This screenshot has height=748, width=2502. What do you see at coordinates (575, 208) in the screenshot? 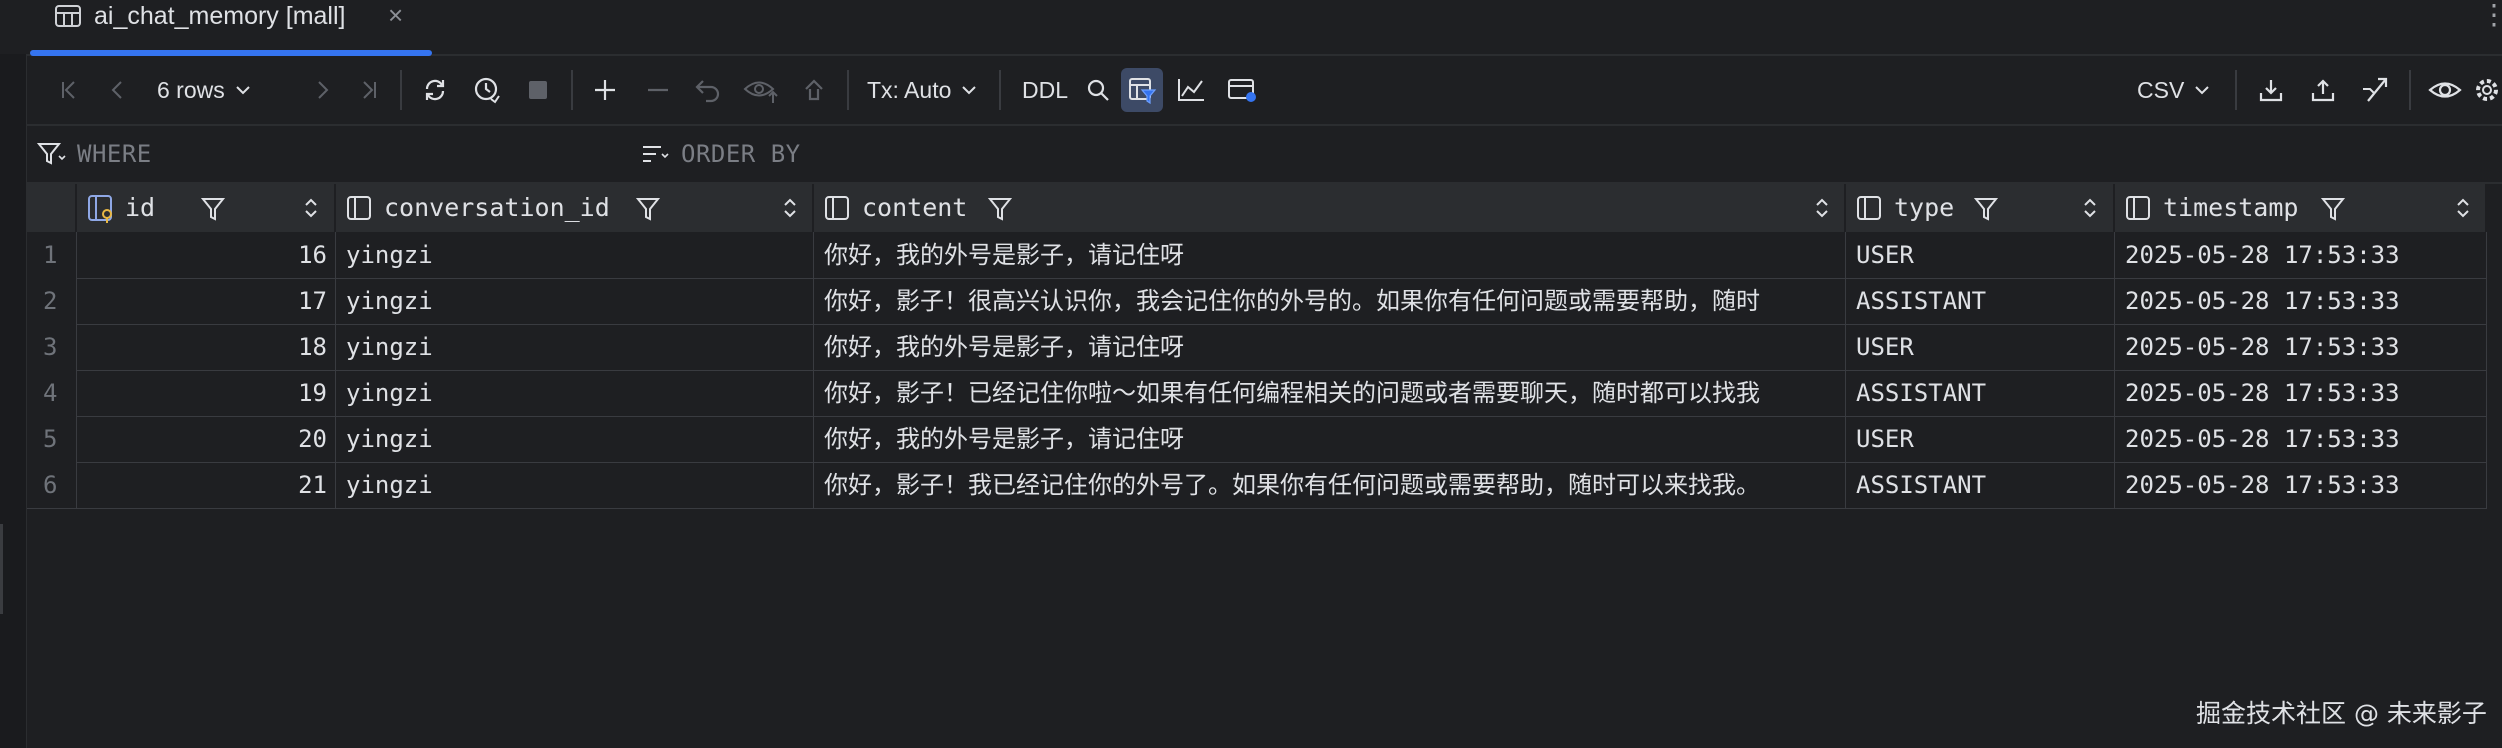
I see `column-header-conversation-id: conversation_id` at bounding box center [575, 208].